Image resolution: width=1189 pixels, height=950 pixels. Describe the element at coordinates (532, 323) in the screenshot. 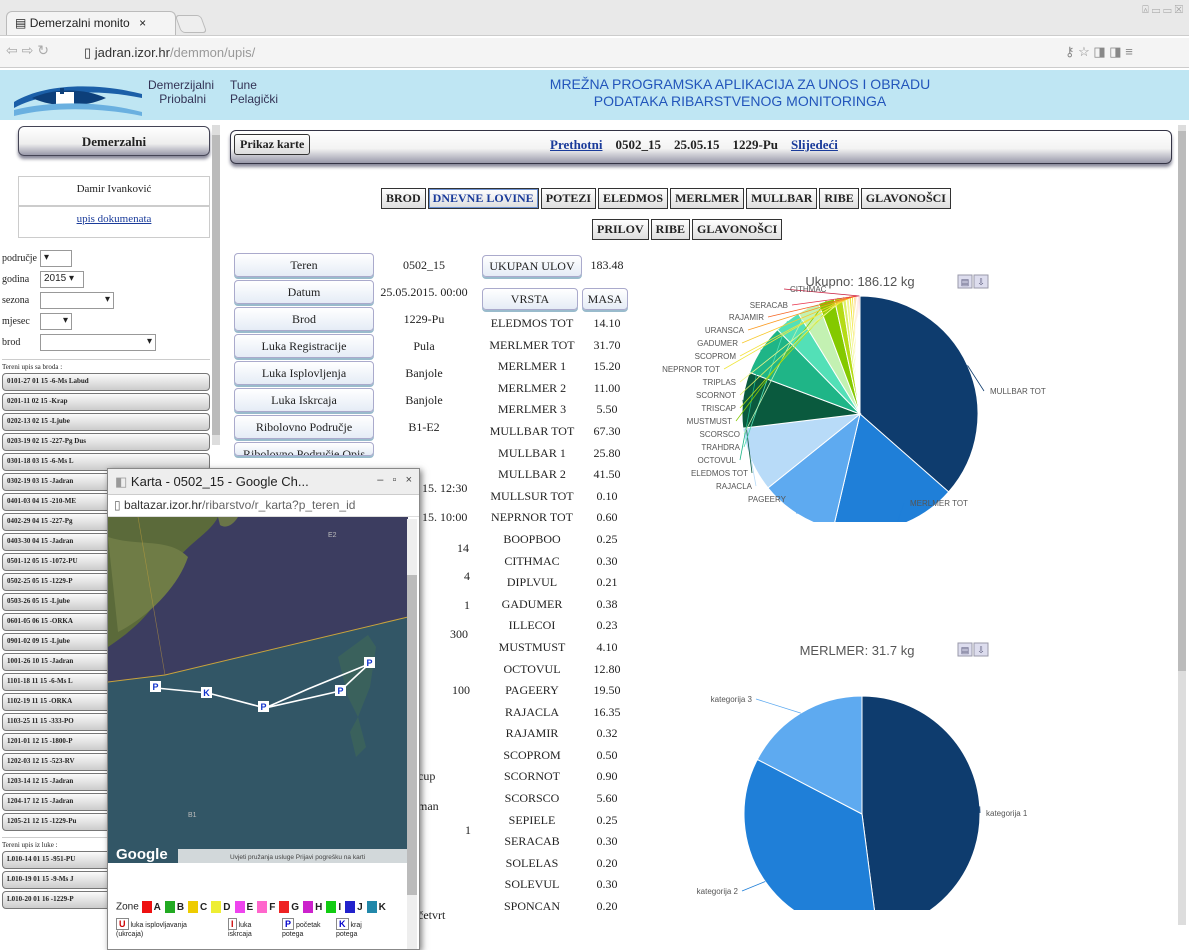

I see `catch-species: ELEDMOS TOT` at that location.